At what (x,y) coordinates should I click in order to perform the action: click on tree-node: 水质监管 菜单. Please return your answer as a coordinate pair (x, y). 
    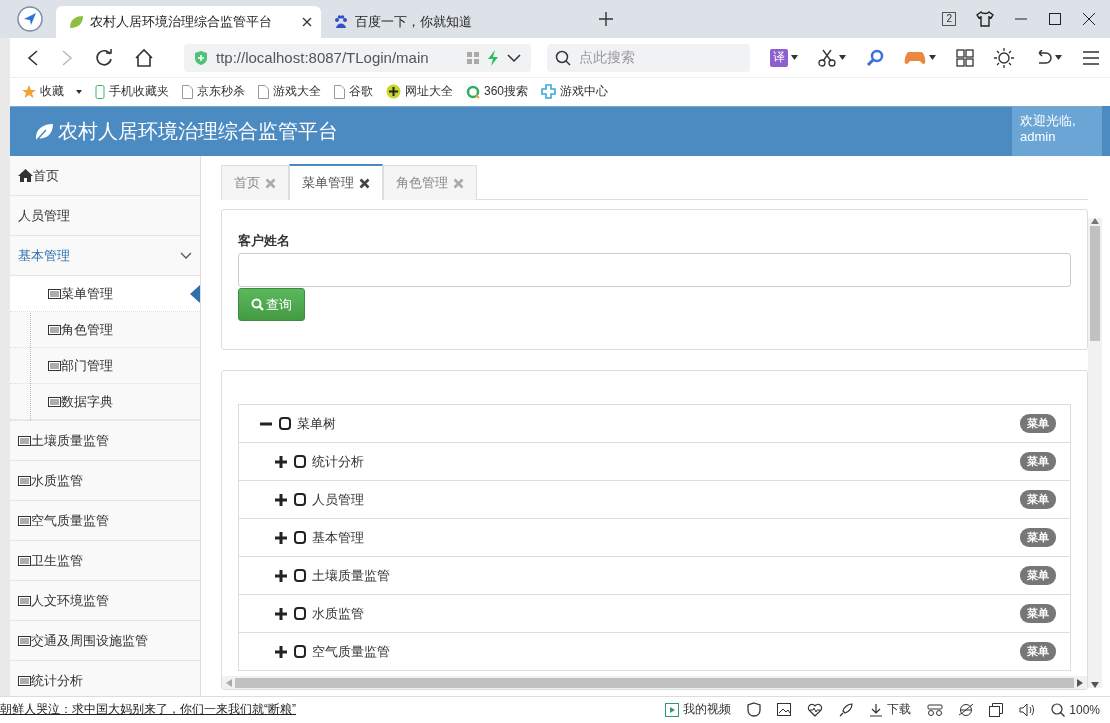
    Looking at the image, I should click on (654, 614).